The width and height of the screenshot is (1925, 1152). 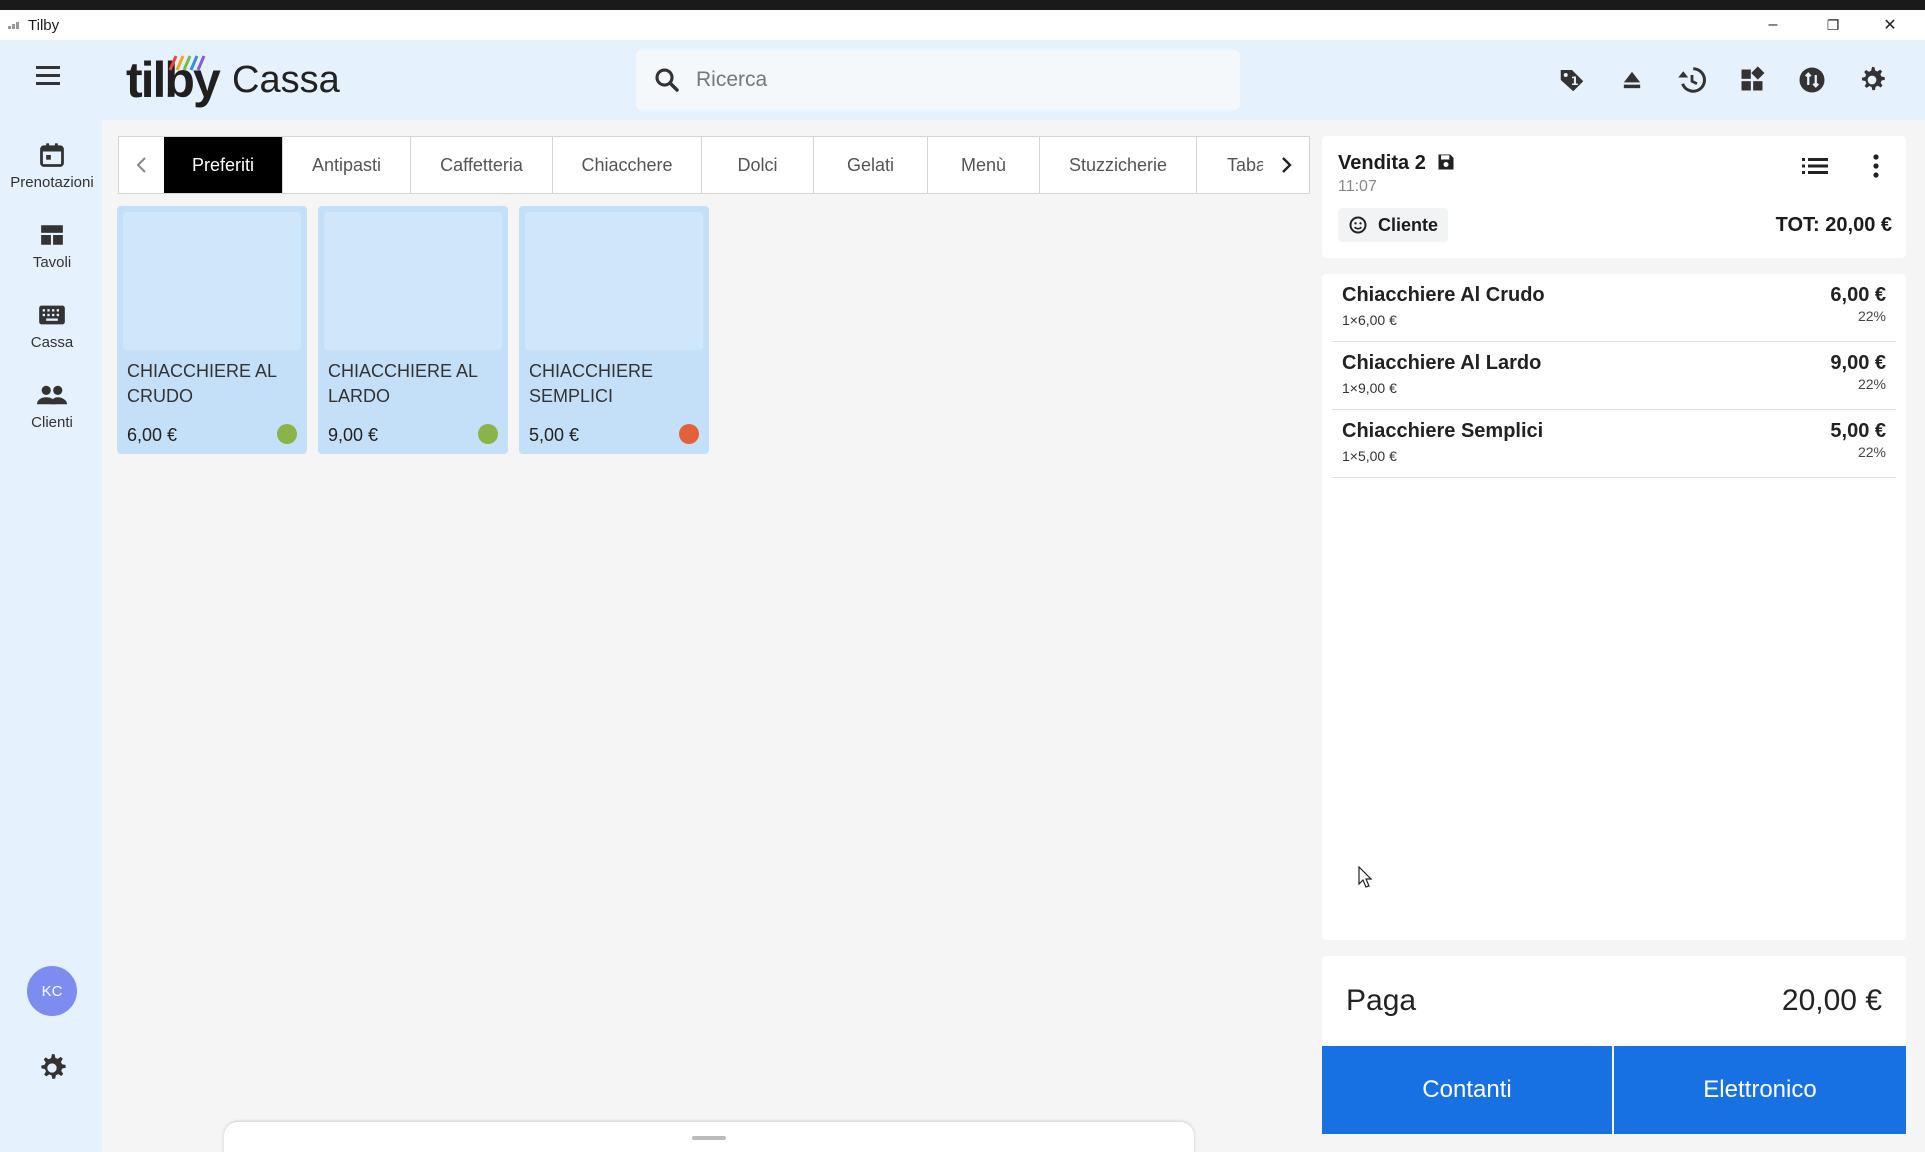 I want to click on brand-stripes-icon, so click(x=187, y=63).